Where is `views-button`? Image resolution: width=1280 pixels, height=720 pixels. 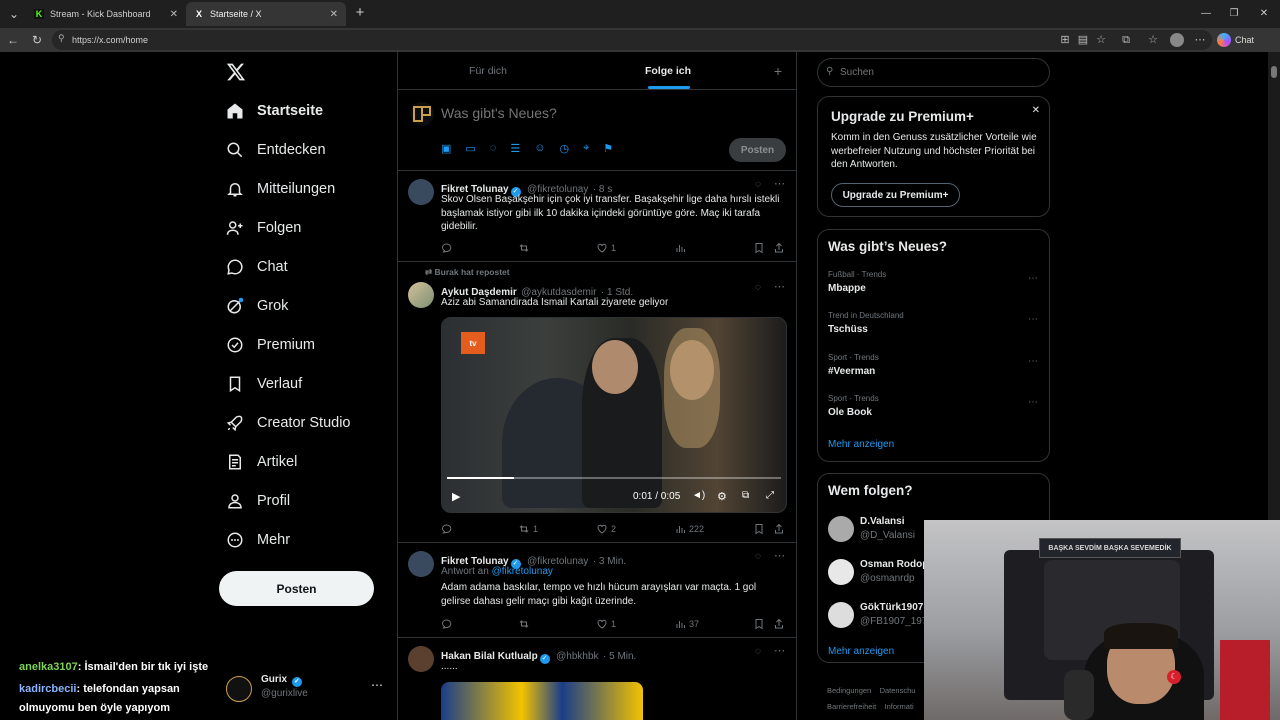
views-button is located at coordinates (681, 248).